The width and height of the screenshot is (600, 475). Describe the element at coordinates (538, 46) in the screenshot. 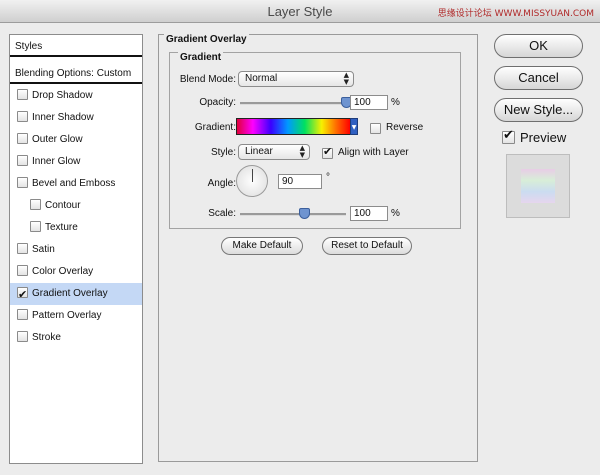

I see `ok-button: OK` at that location.